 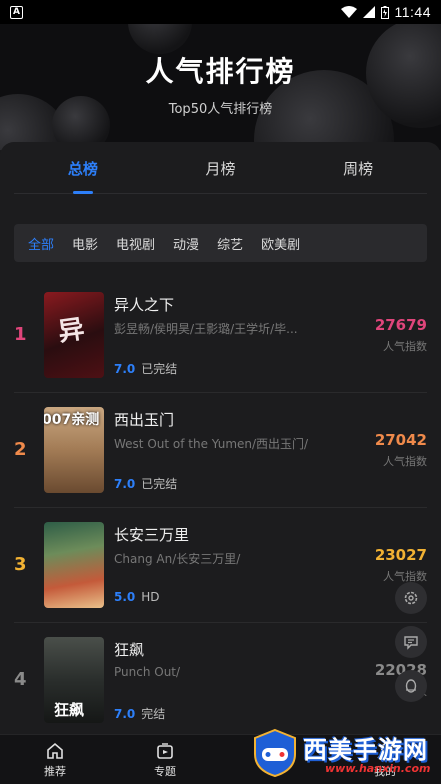 I want to click on rank-number: 1, so click(x=20, y=334).